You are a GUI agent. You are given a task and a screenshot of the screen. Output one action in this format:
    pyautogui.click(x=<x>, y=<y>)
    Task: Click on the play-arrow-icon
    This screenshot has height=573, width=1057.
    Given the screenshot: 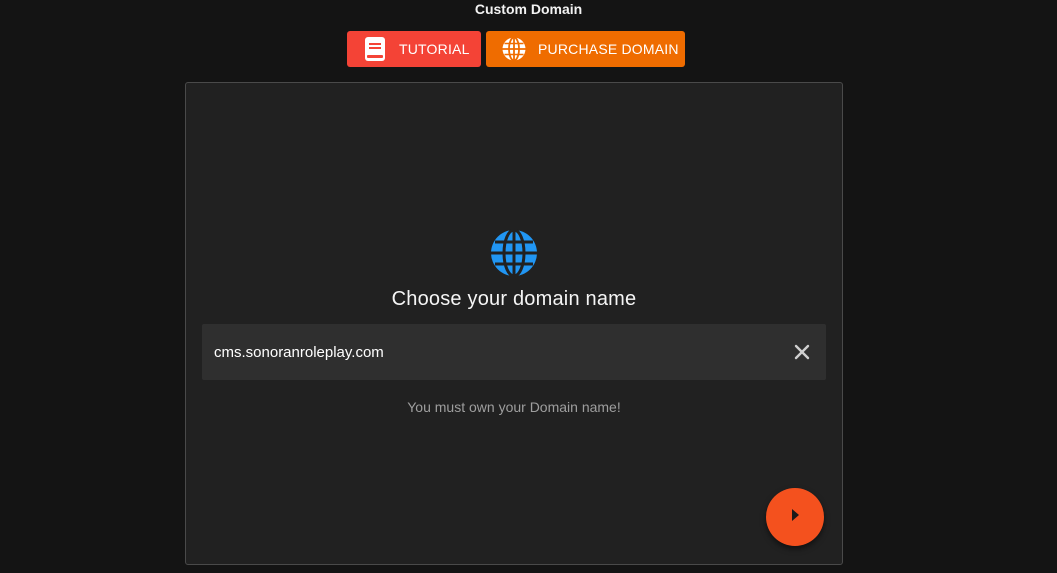 What is the action you would take?
    pyautogui.click(x=795, y=517)
    